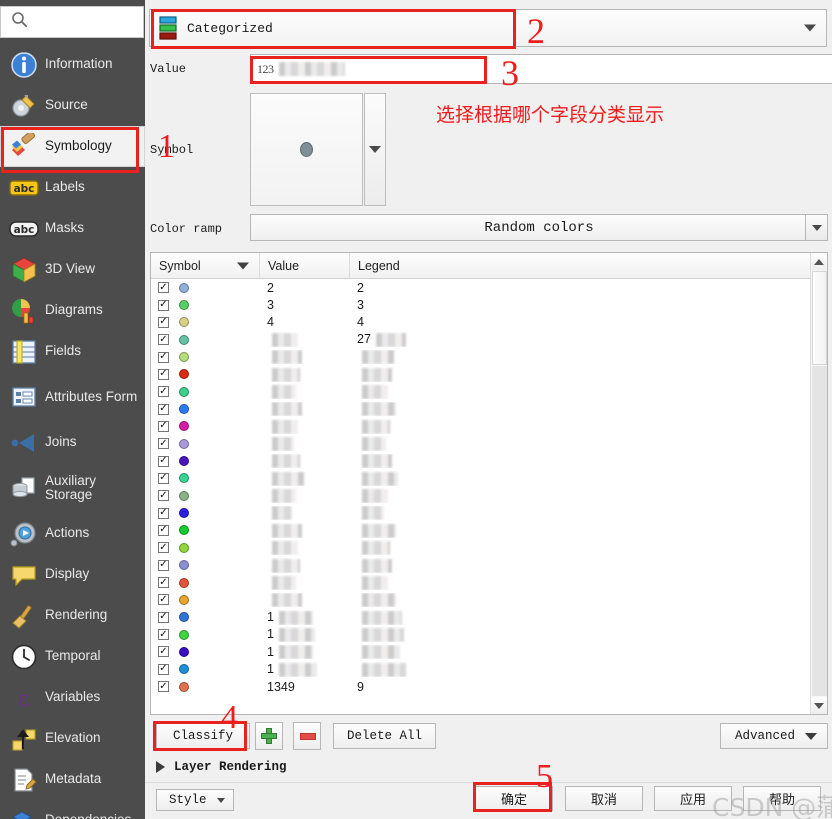  What do you see at coordinates (304, 322) in the screenshot?
I see `cell-value: 4` at bounding box center [304, 322].